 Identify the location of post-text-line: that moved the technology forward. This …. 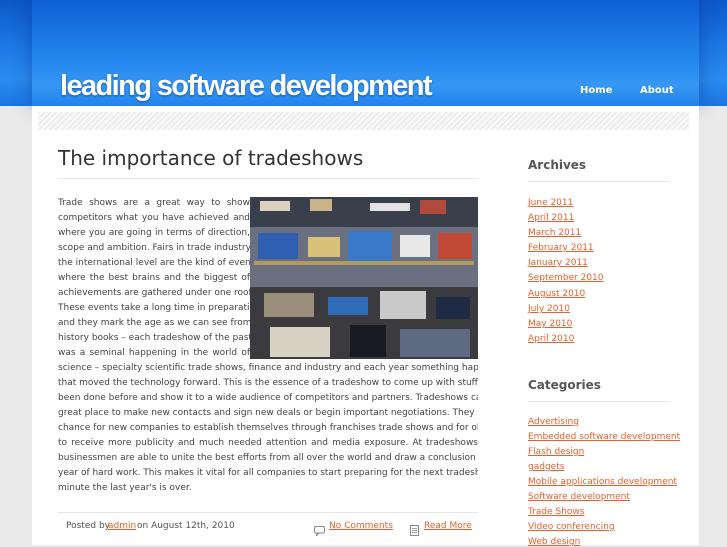
(268, 383).